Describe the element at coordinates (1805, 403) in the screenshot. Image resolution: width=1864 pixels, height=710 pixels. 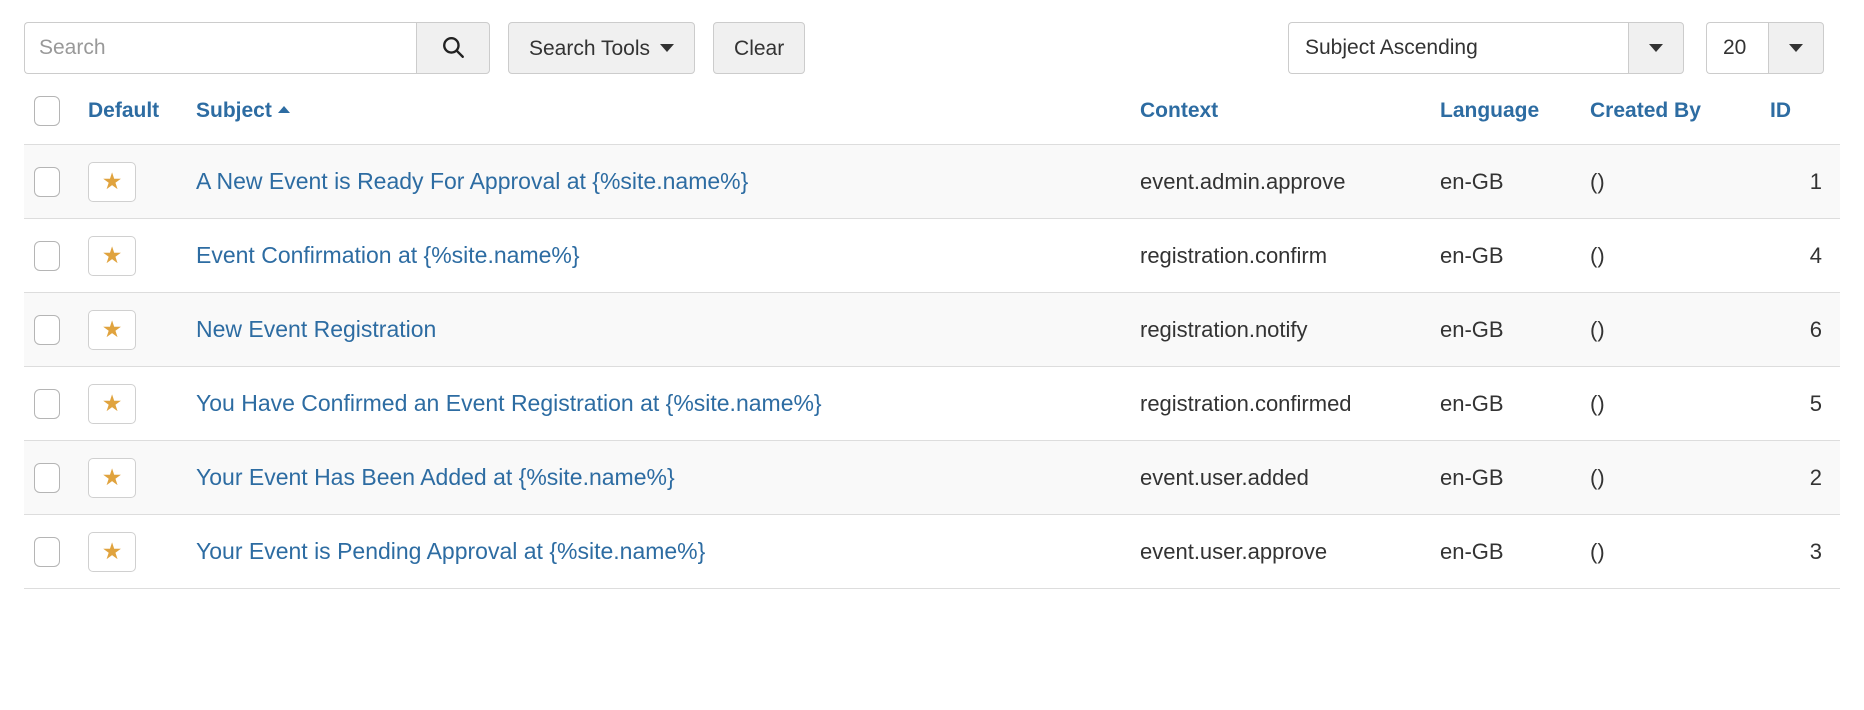
I see `row-id-cell: 5` at that location.